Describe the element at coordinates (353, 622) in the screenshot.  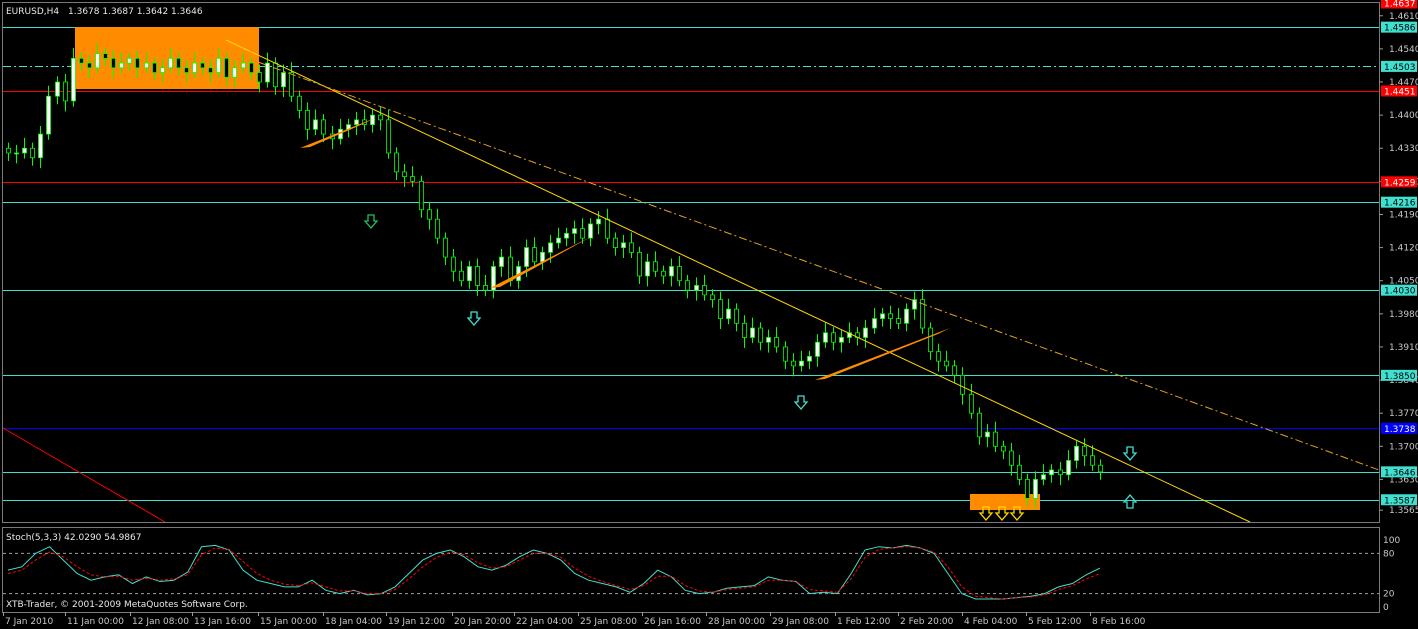
I see `time-tick-label: 18 Jan 04:00` at that location.